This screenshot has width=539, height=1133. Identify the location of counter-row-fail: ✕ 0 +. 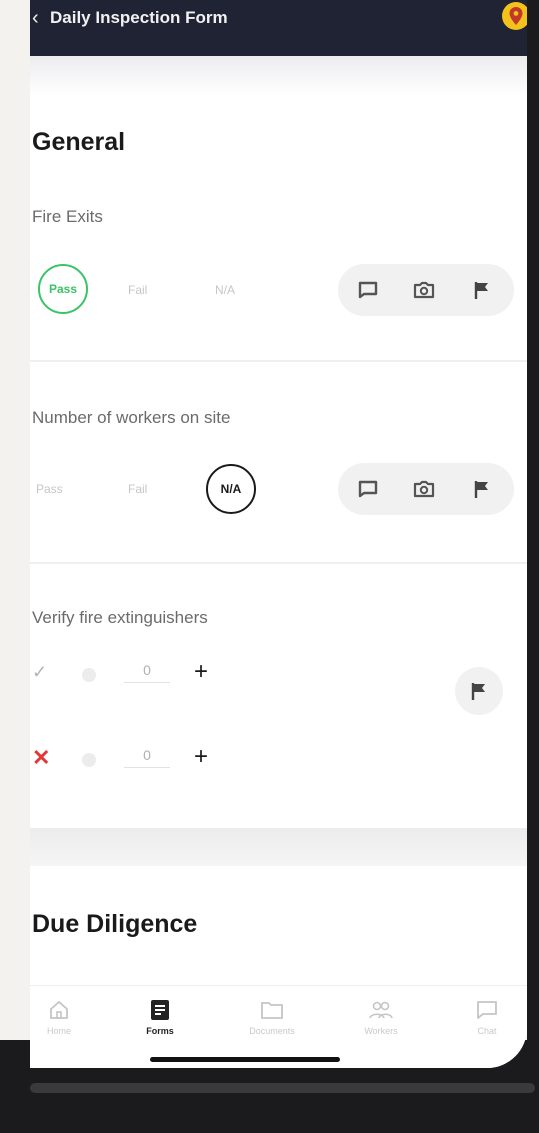
(155, 759).